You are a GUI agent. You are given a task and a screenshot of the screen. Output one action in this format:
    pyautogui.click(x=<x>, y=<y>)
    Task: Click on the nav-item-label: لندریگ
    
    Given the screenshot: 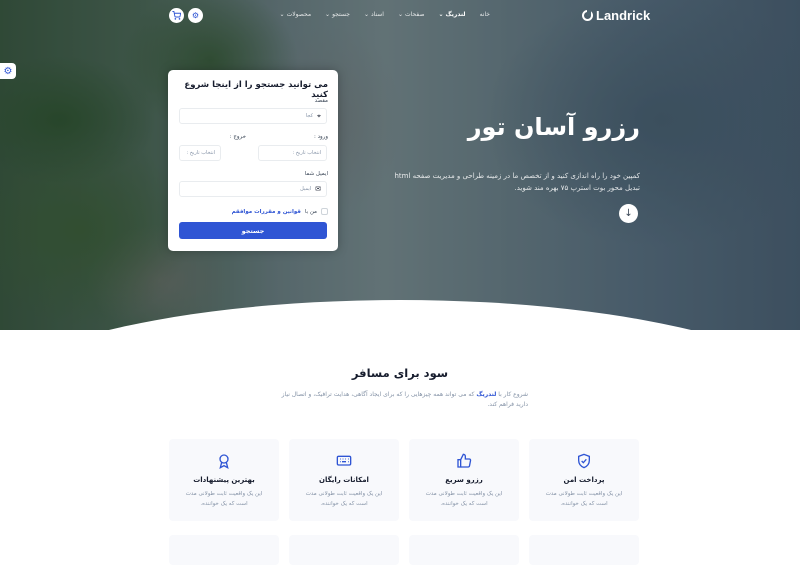 What is the action you would take?
    pyautogui.click(x=455, y=14)
    